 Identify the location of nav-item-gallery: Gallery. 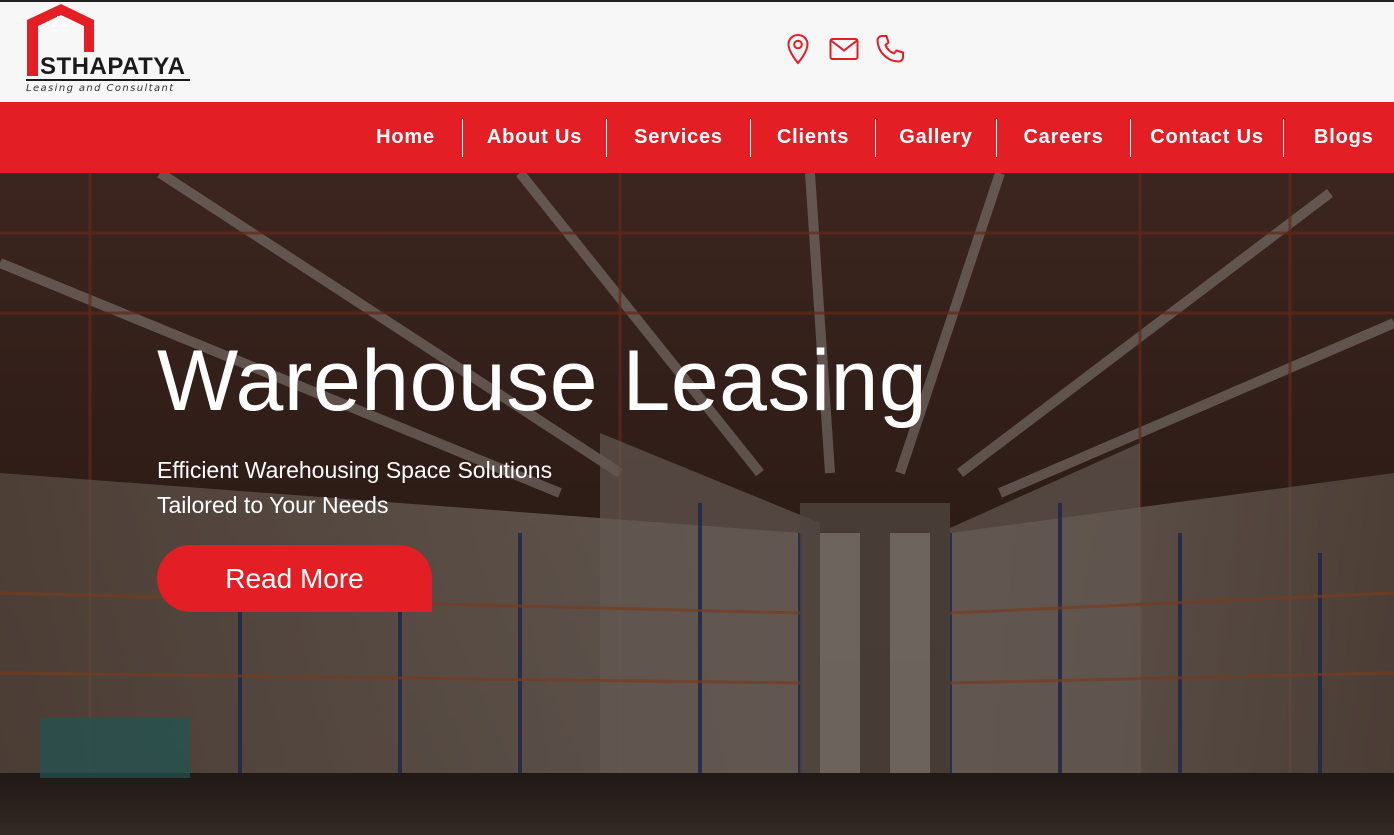
(936, 138).